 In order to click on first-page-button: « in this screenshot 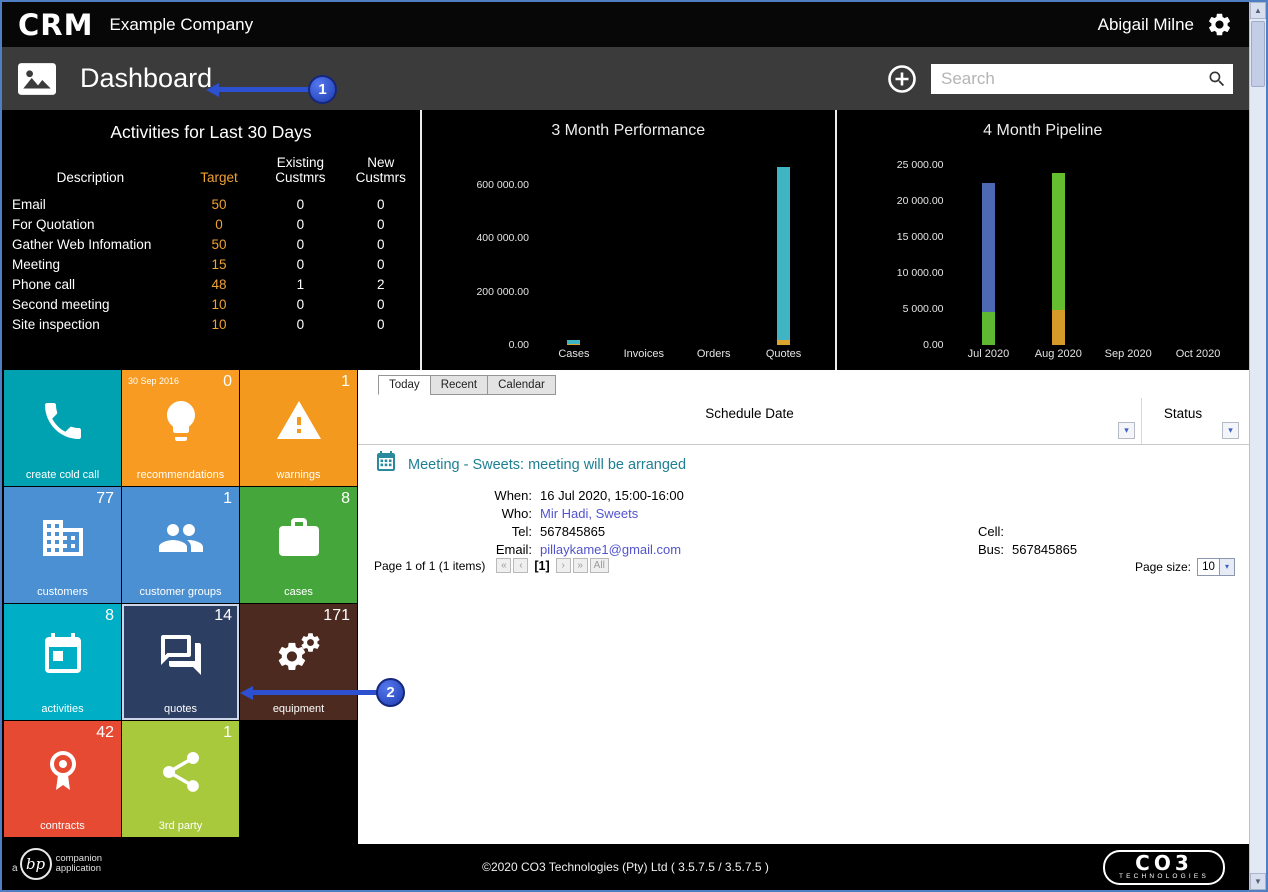, I will do `click(504, 565)`.